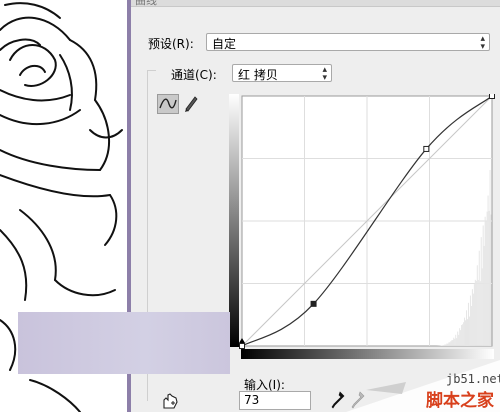  I want to click on output-gradient-bar, so click(234, 220).